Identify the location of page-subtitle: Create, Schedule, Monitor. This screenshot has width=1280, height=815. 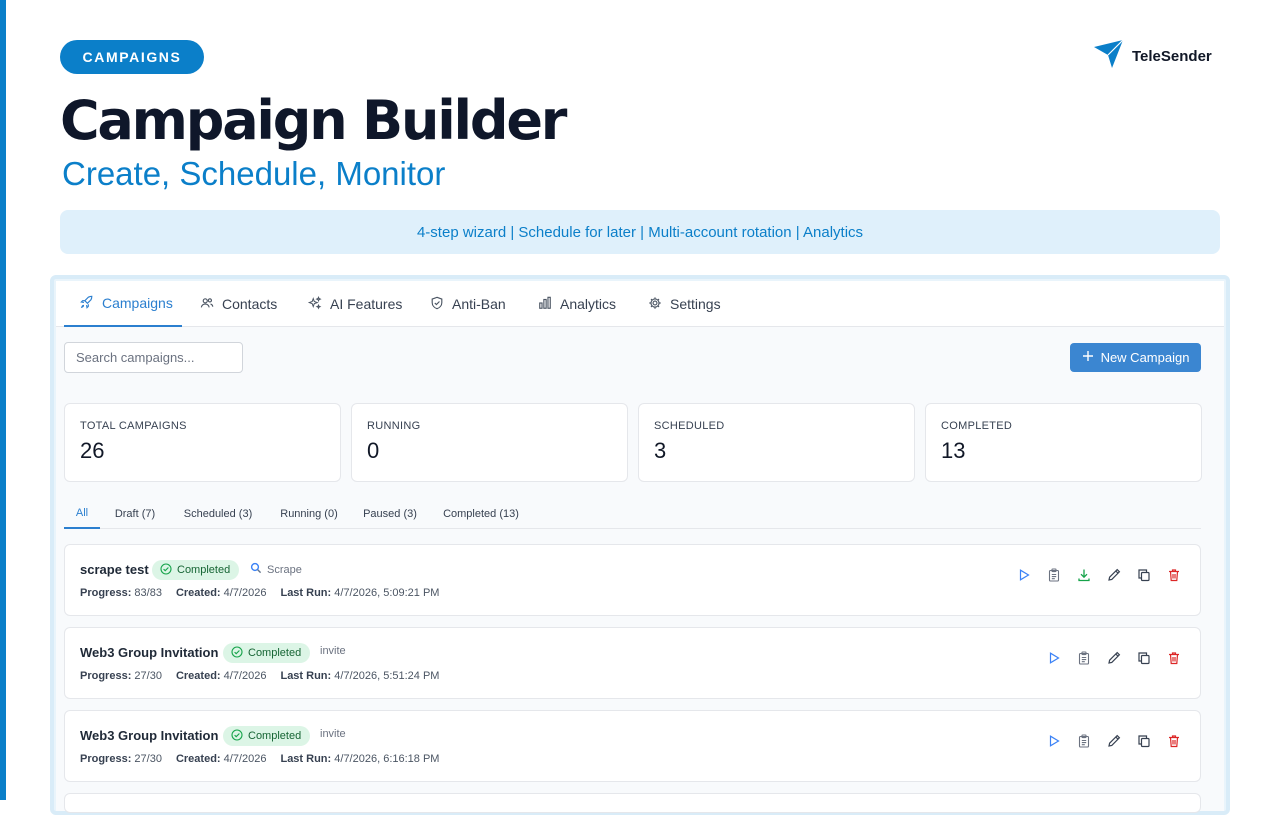
(254, 173).